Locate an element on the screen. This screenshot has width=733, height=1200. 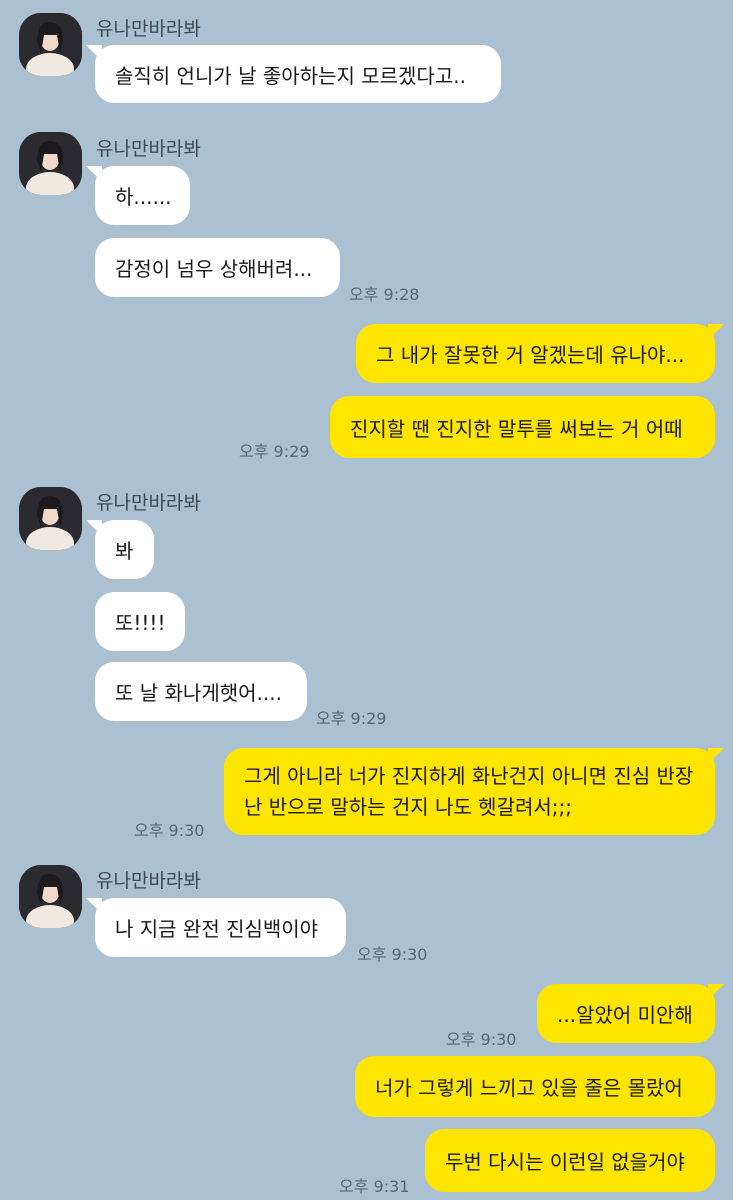
message-bubble: 또!!!! is located at coordinates (140, 621).